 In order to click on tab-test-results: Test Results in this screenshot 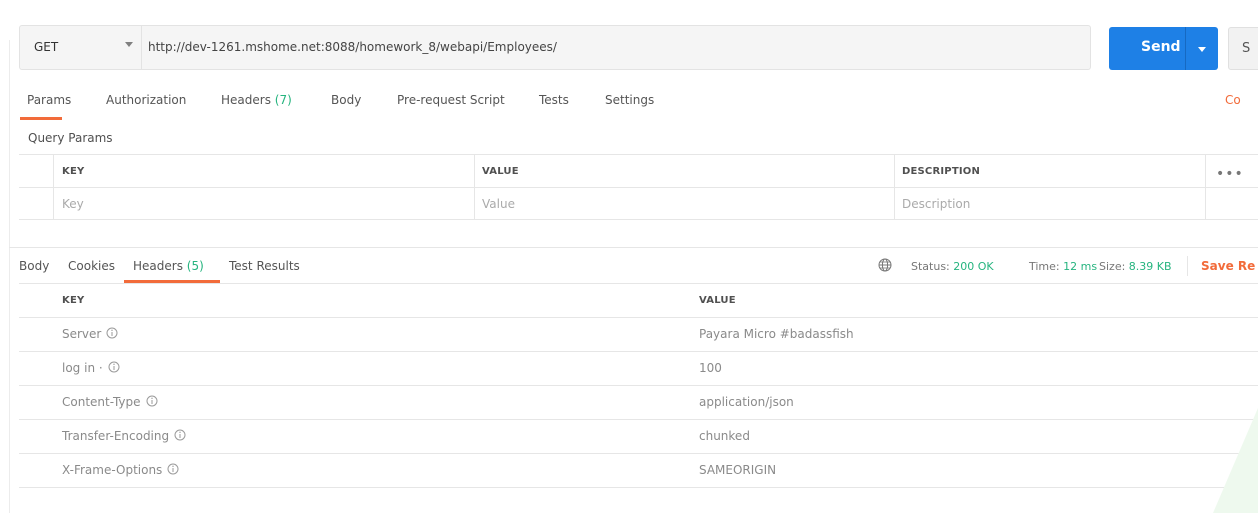, I will do `click(264, 266)`.